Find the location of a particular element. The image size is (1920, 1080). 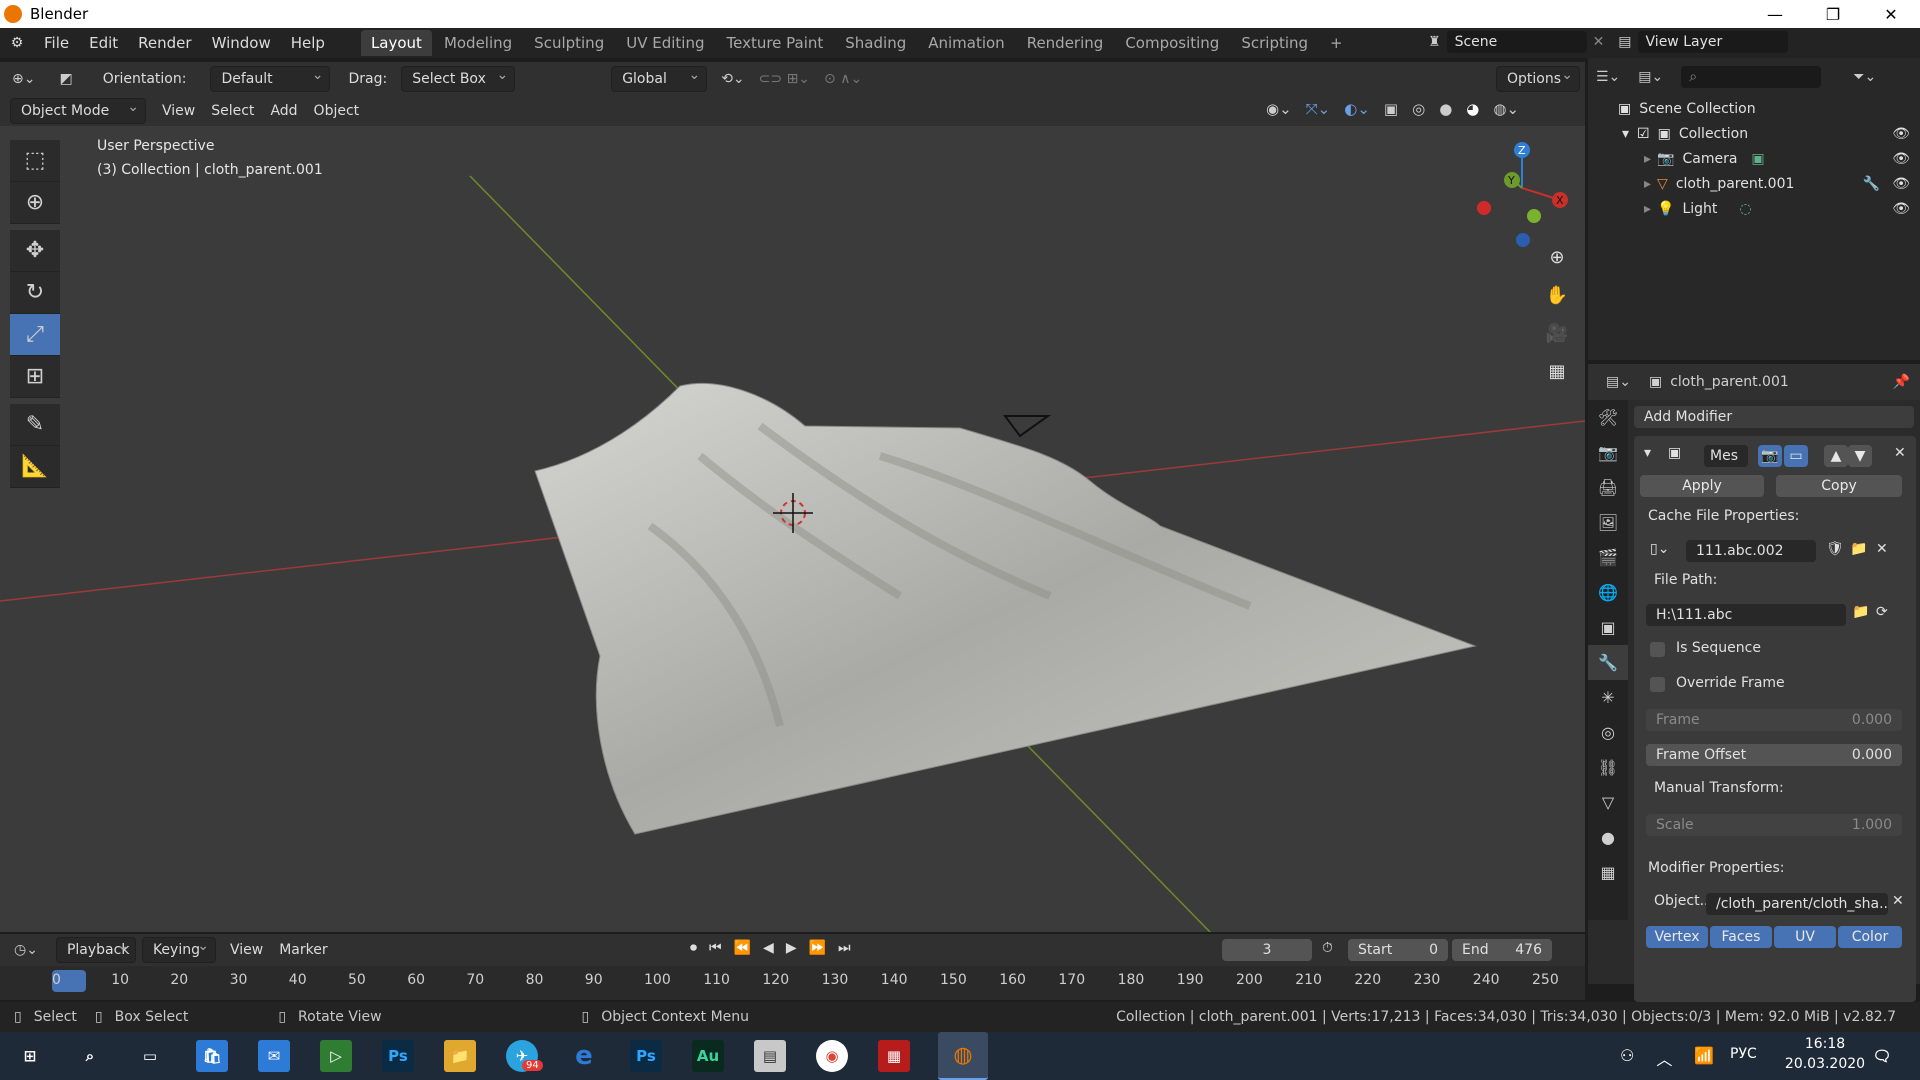

overlay-toggle-icon: ◐⌄ is located at coordinates (1357, 109).